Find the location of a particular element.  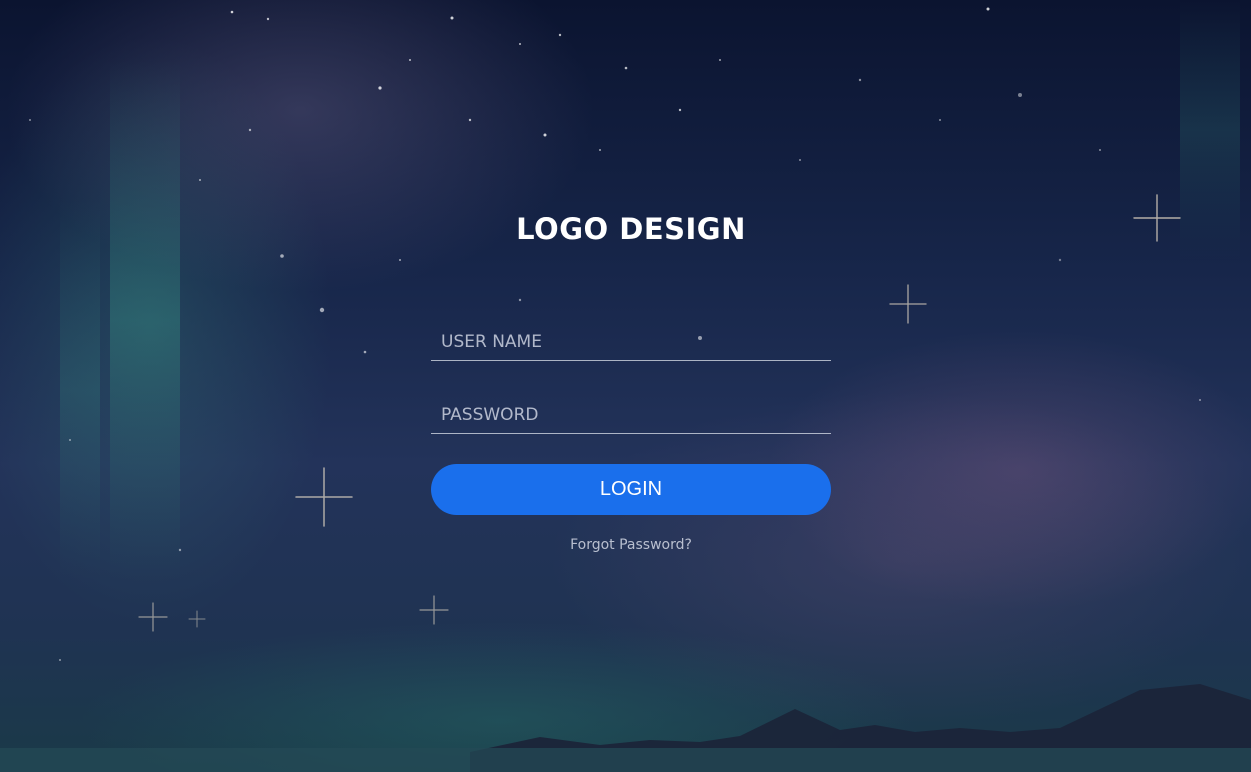

username-field is located at coordinates (631, 337).